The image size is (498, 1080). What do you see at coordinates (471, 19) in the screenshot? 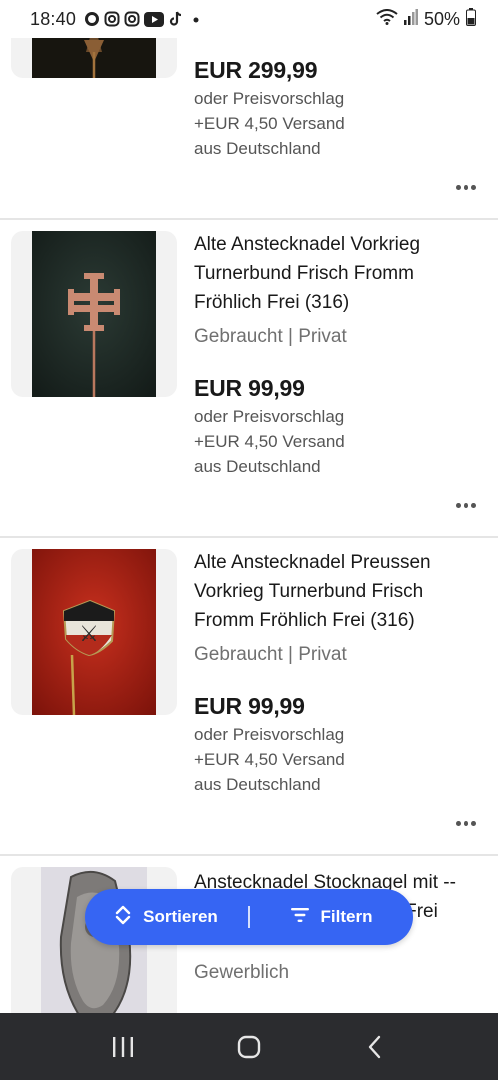
I see `battery-icon` at bounding box center [471, 19].